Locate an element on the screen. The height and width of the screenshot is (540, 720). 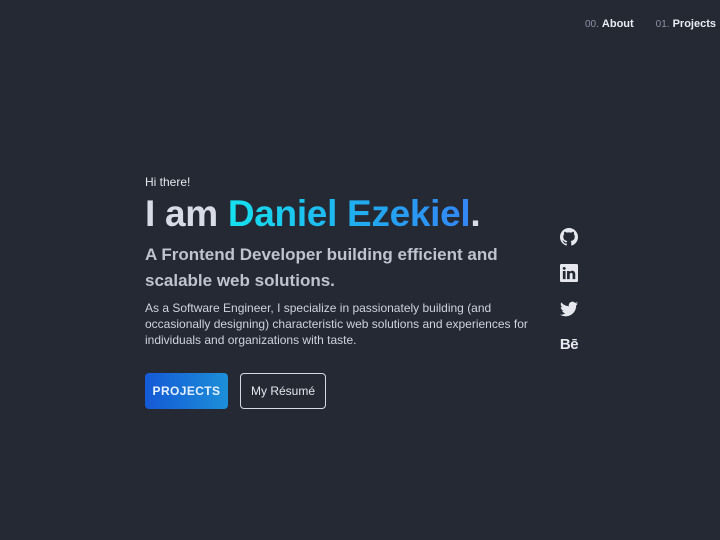
linkedin-link is located at coordinates (569, 273).